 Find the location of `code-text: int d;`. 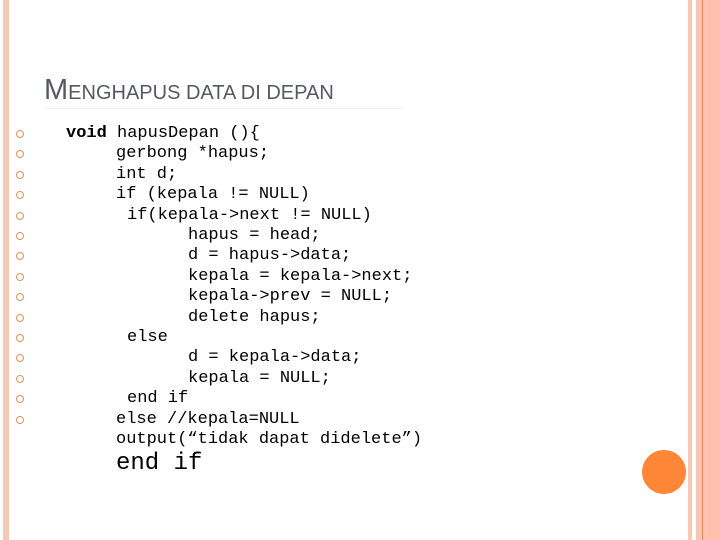

code-text: int d; is located at coordinates (147, 174).